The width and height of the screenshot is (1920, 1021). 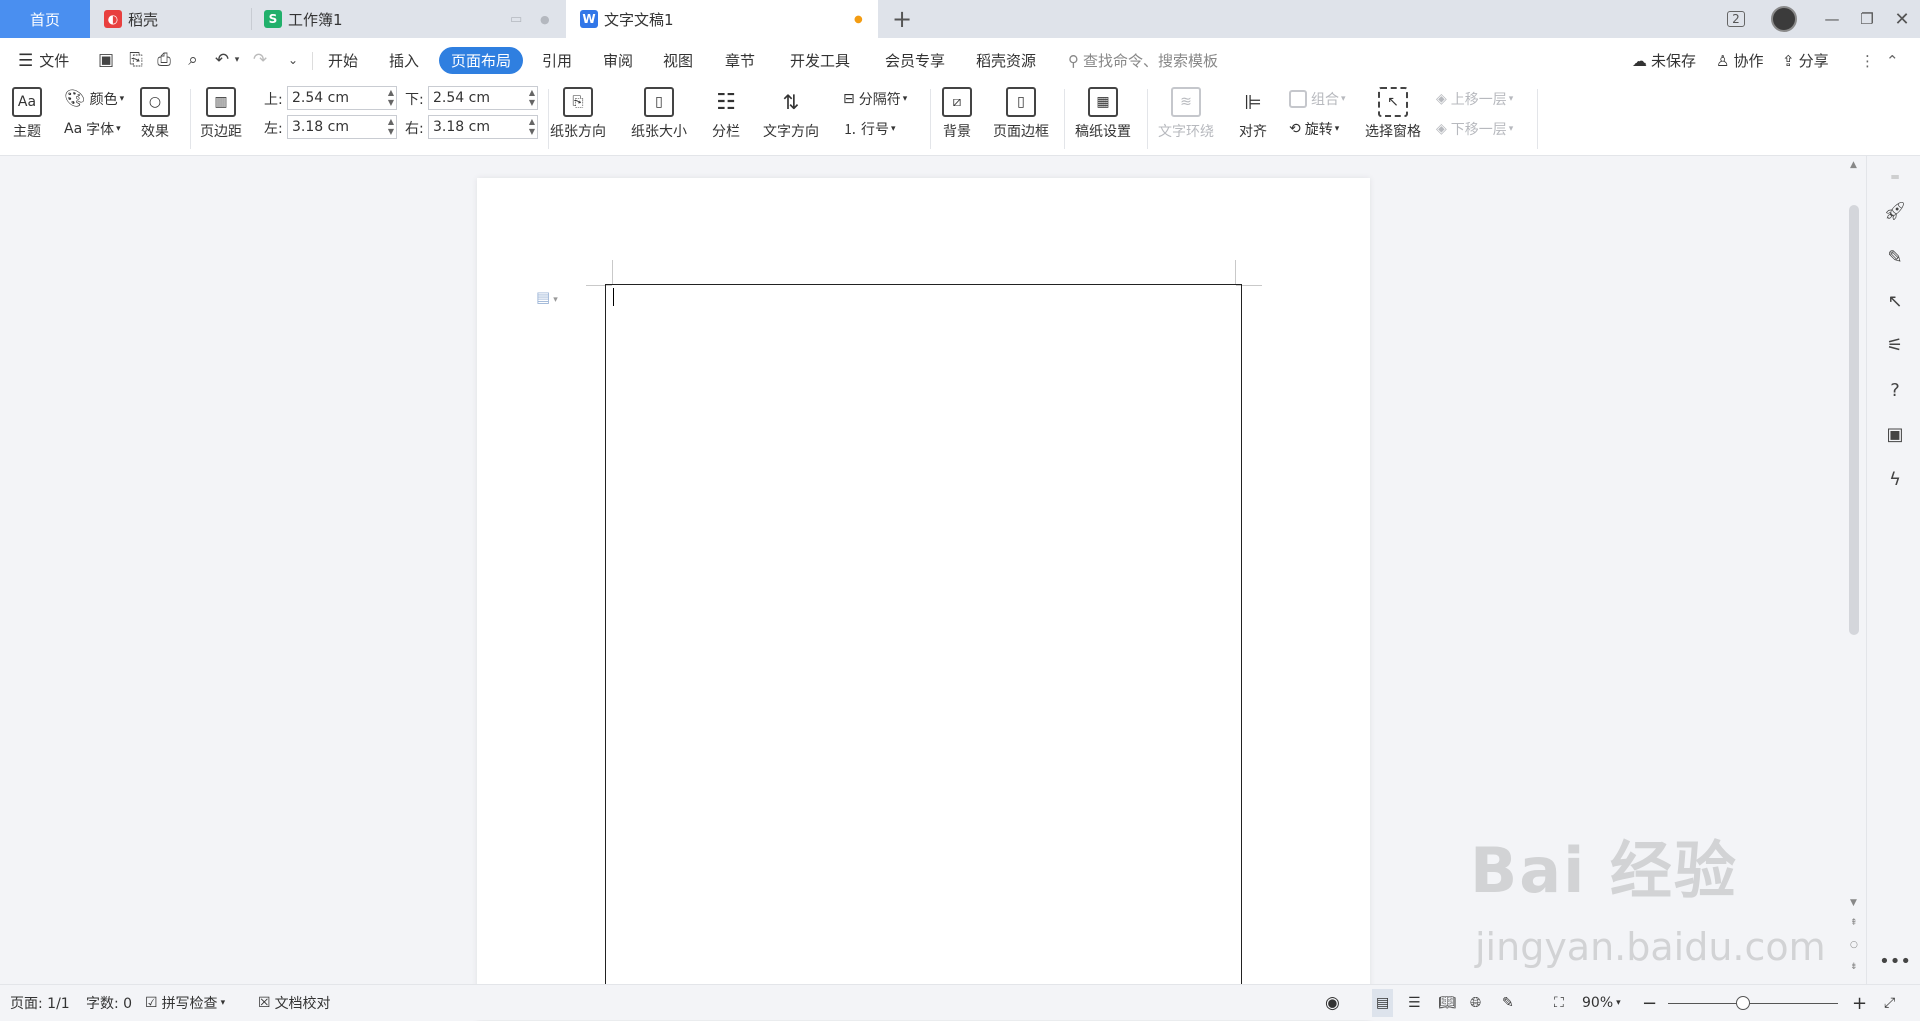 I want to click on manuscript-button: ▦ 稿纸设置, so click(x=1103, y=114).